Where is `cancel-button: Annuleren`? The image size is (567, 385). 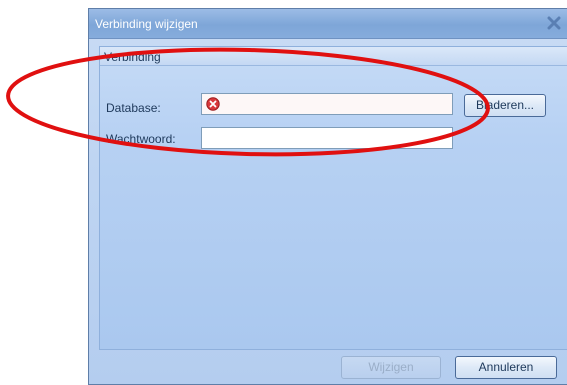
cancel-button: Annuleren is located at coordinates (506, 367).